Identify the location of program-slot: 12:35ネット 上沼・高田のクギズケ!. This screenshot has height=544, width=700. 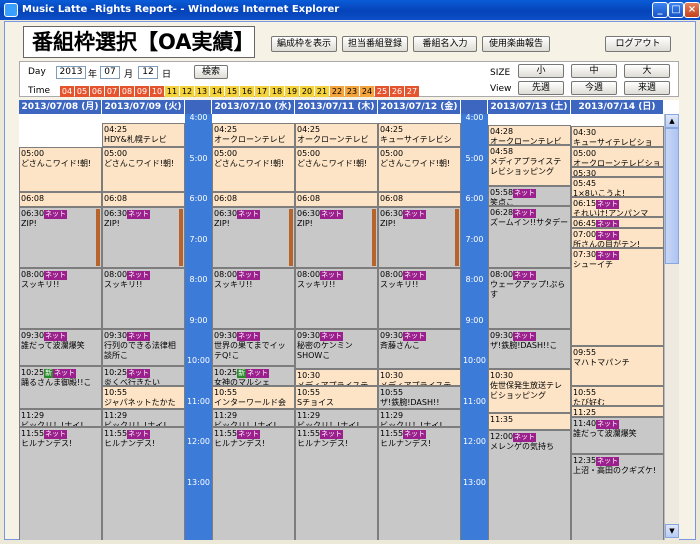
(617, 496).